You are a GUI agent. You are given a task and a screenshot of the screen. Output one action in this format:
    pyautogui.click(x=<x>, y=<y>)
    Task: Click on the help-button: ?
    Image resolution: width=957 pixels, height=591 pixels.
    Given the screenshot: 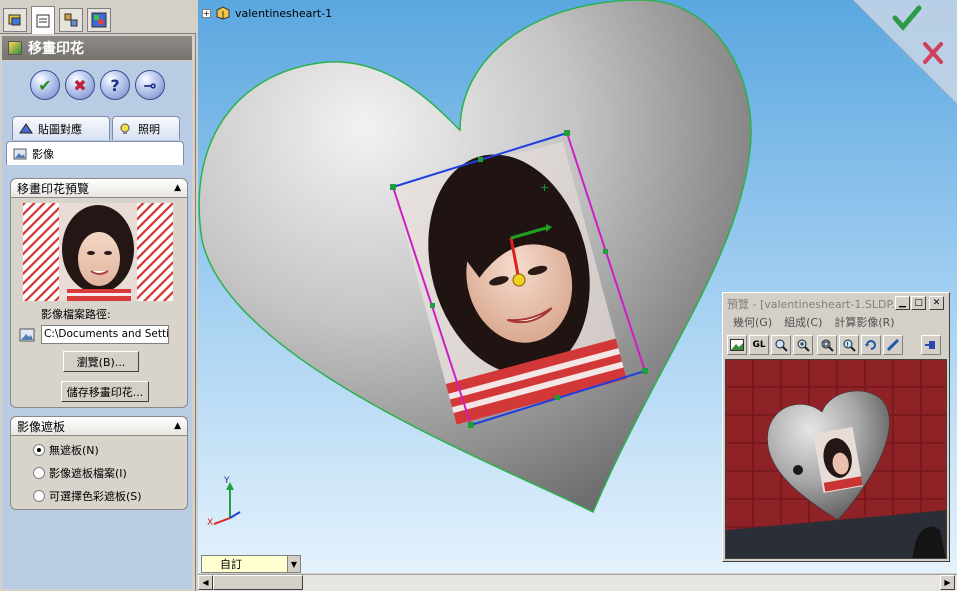 What is the action you would take?
    pyautogui.click(x=115, y=85)
    